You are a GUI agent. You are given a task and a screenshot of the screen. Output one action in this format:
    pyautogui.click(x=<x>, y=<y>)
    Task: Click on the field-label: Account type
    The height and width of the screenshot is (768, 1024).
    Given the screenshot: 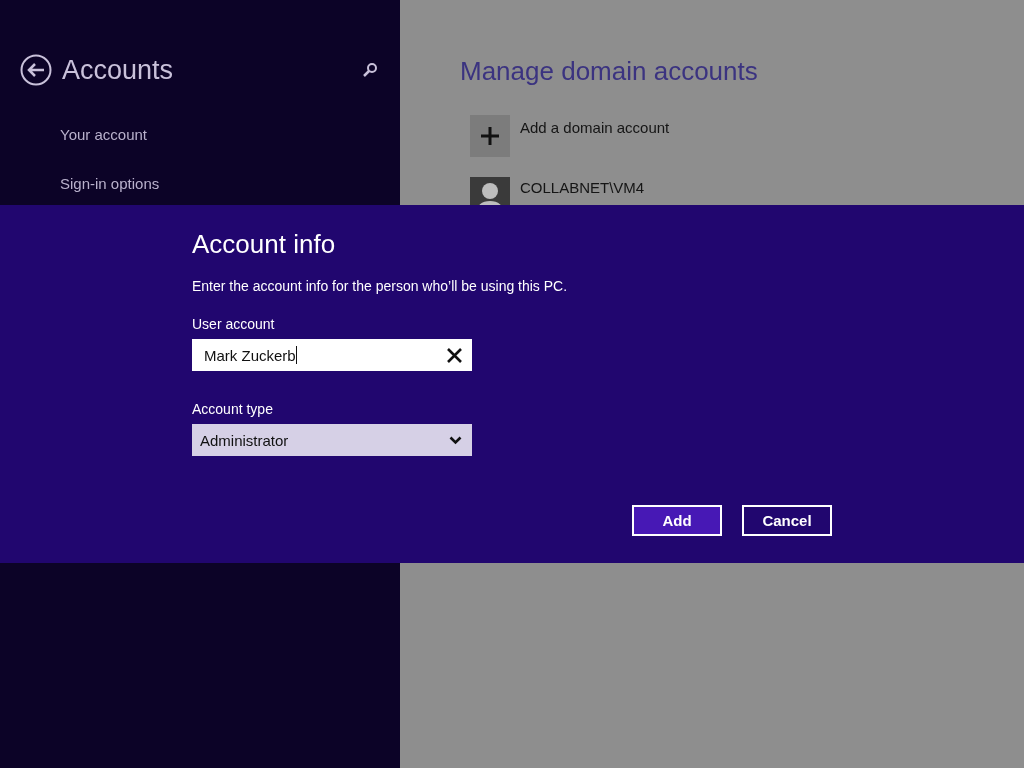 What is the action you would take?
    pyautogui.click(x=233, y=409)
    